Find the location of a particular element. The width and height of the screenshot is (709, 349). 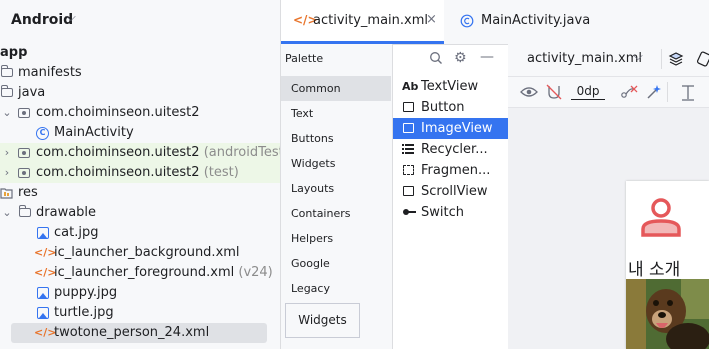

tree-item-app: app is located at coordinates (140, 53).